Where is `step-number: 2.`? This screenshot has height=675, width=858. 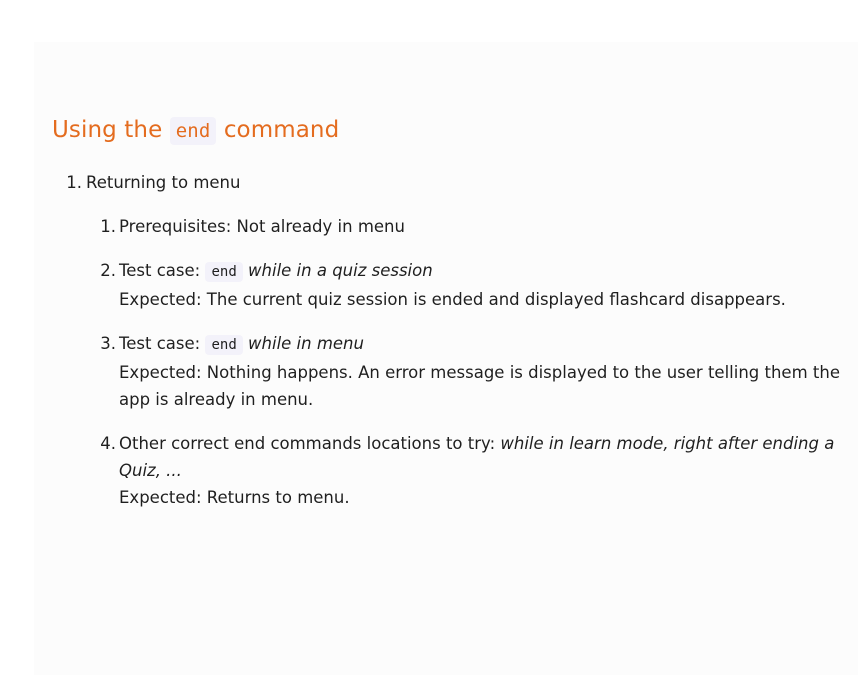 step-number: 2. is located at coordinates (108, 270).